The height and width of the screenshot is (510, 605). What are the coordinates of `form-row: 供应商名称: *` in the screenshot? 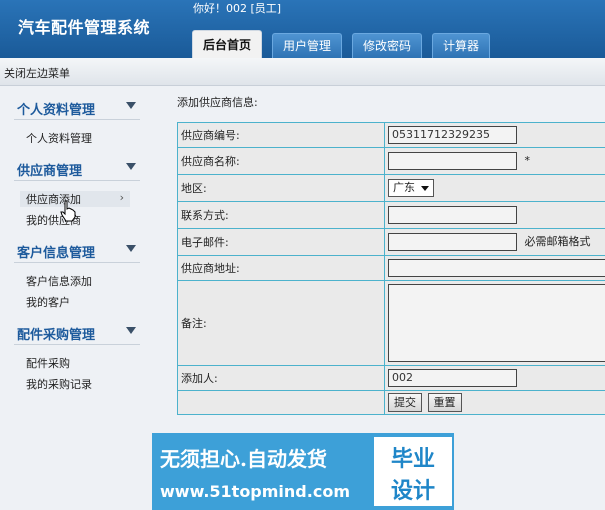 It's located at (391, 161).